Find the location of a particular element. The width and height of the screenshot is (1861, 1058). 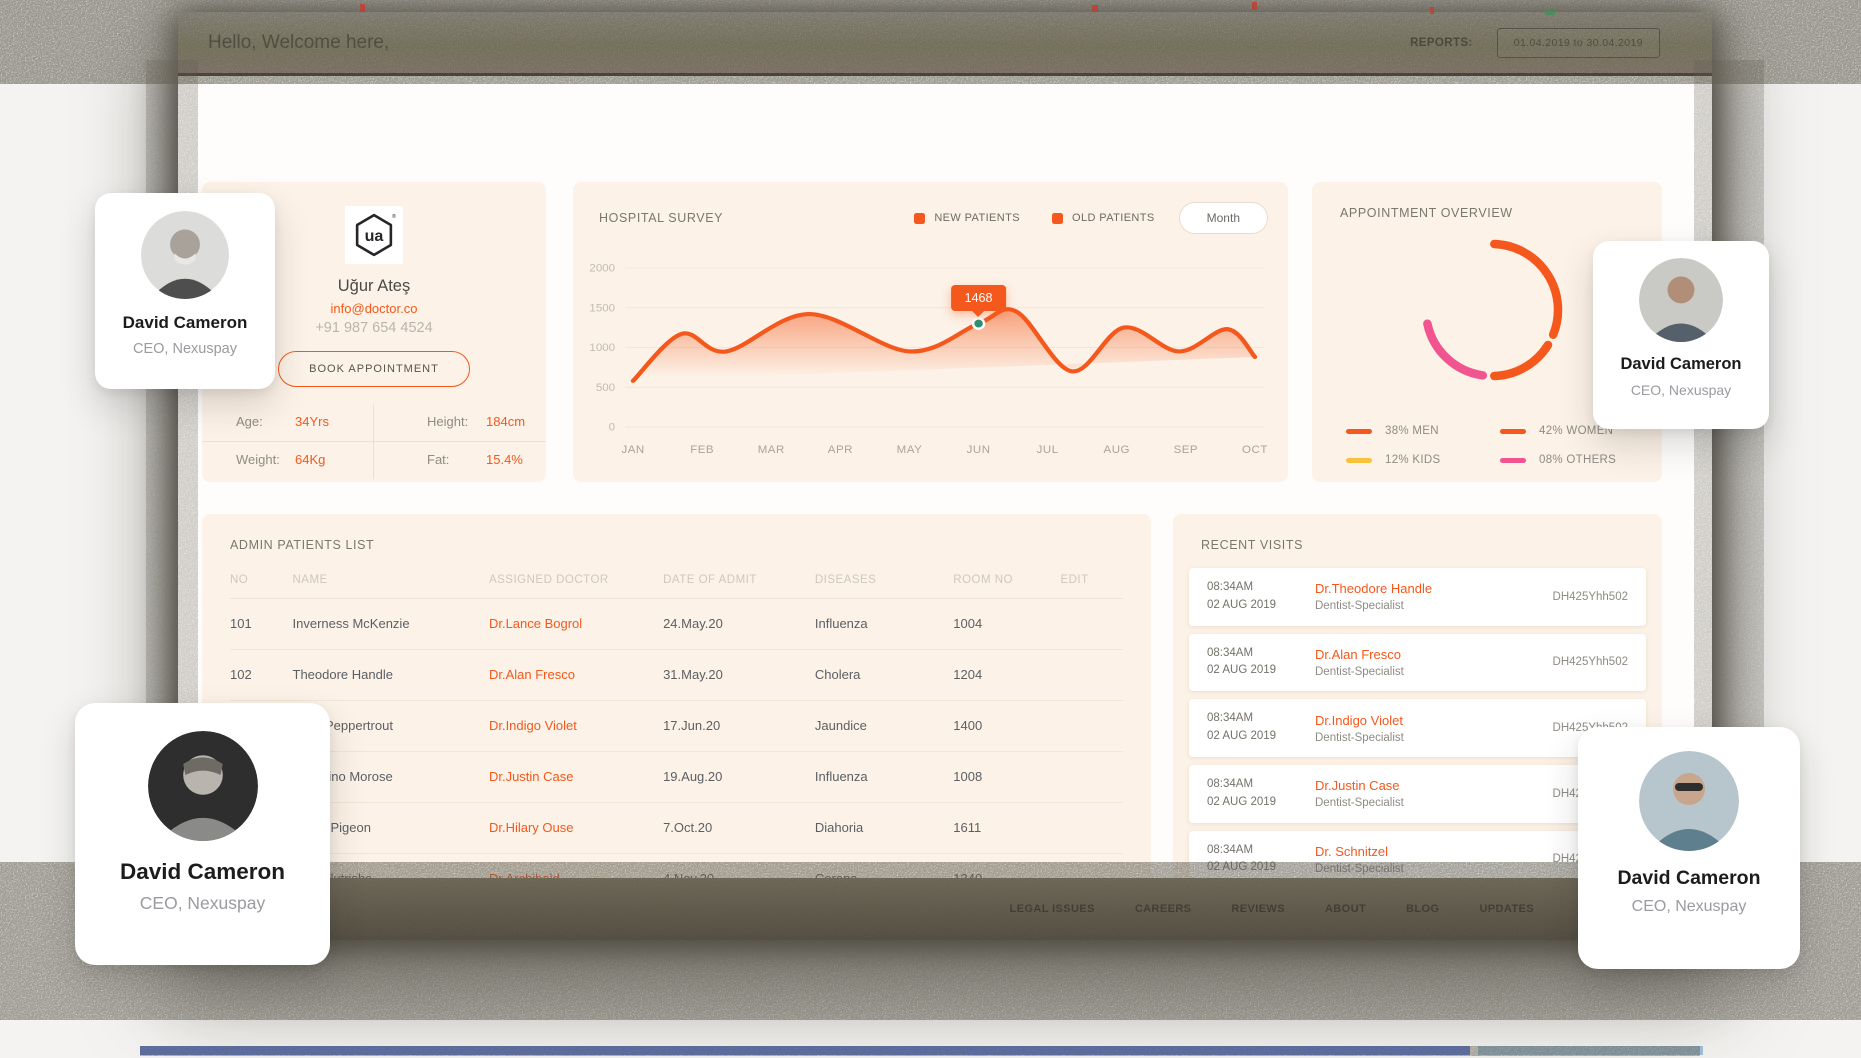

chart-tooltip: 1468 is located at coordinates (978, 297).